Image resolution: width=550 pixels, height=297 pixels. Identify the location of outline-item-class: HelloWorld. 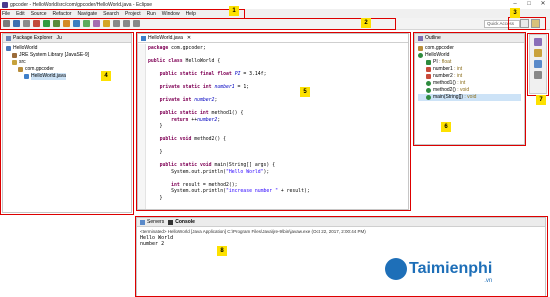
(469, 55).